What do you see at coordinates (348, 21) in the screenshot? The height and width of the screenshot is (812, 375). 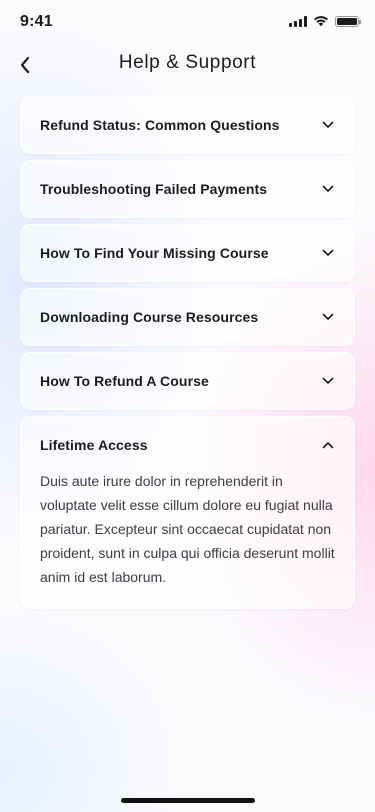 I see `battery-icon` at bounding box center [348, 21].